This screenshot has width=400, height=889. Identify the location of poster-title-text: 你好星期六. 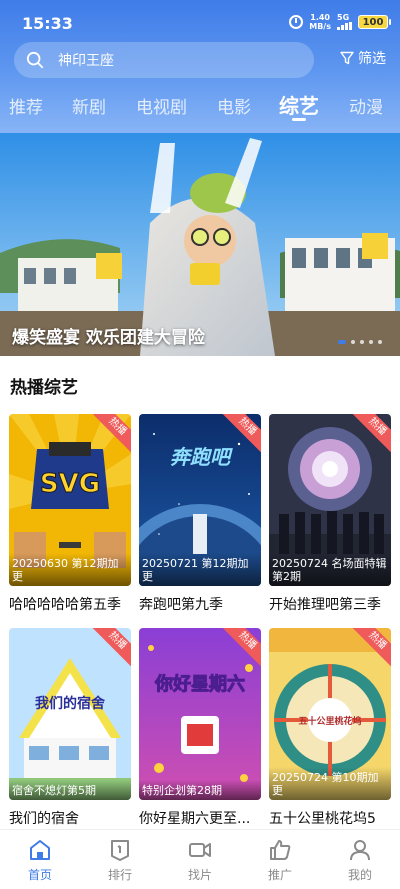
(199, 684).